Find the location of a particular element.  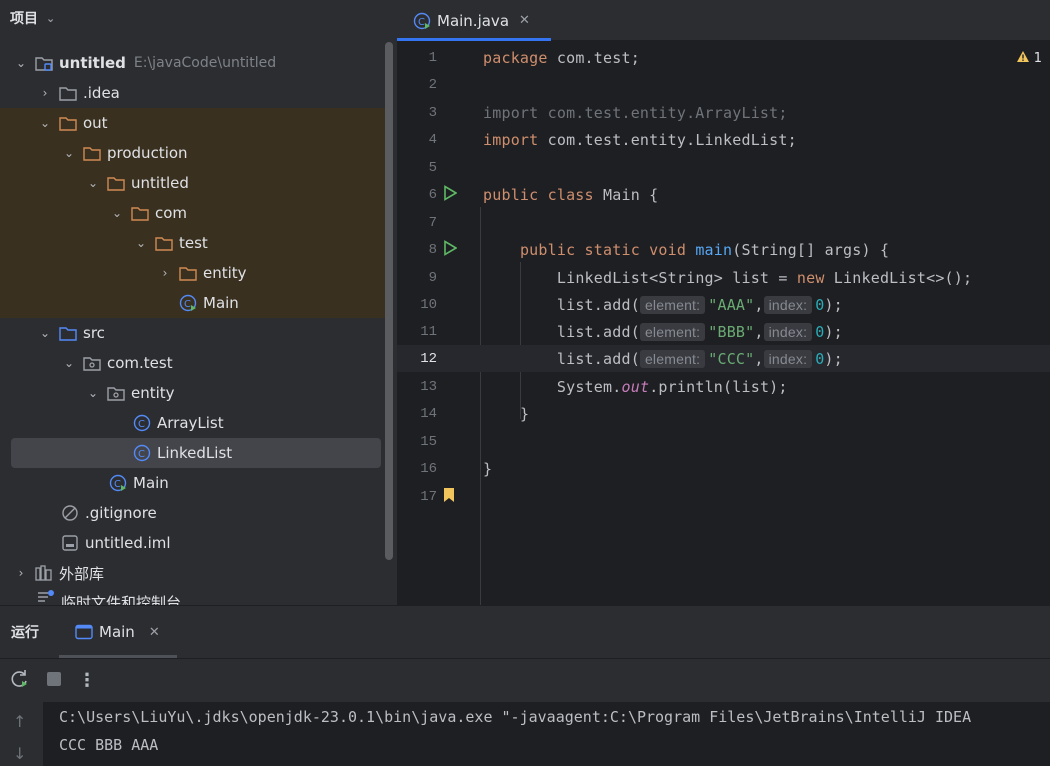

stop-icon is located at coordinates (54, 681).